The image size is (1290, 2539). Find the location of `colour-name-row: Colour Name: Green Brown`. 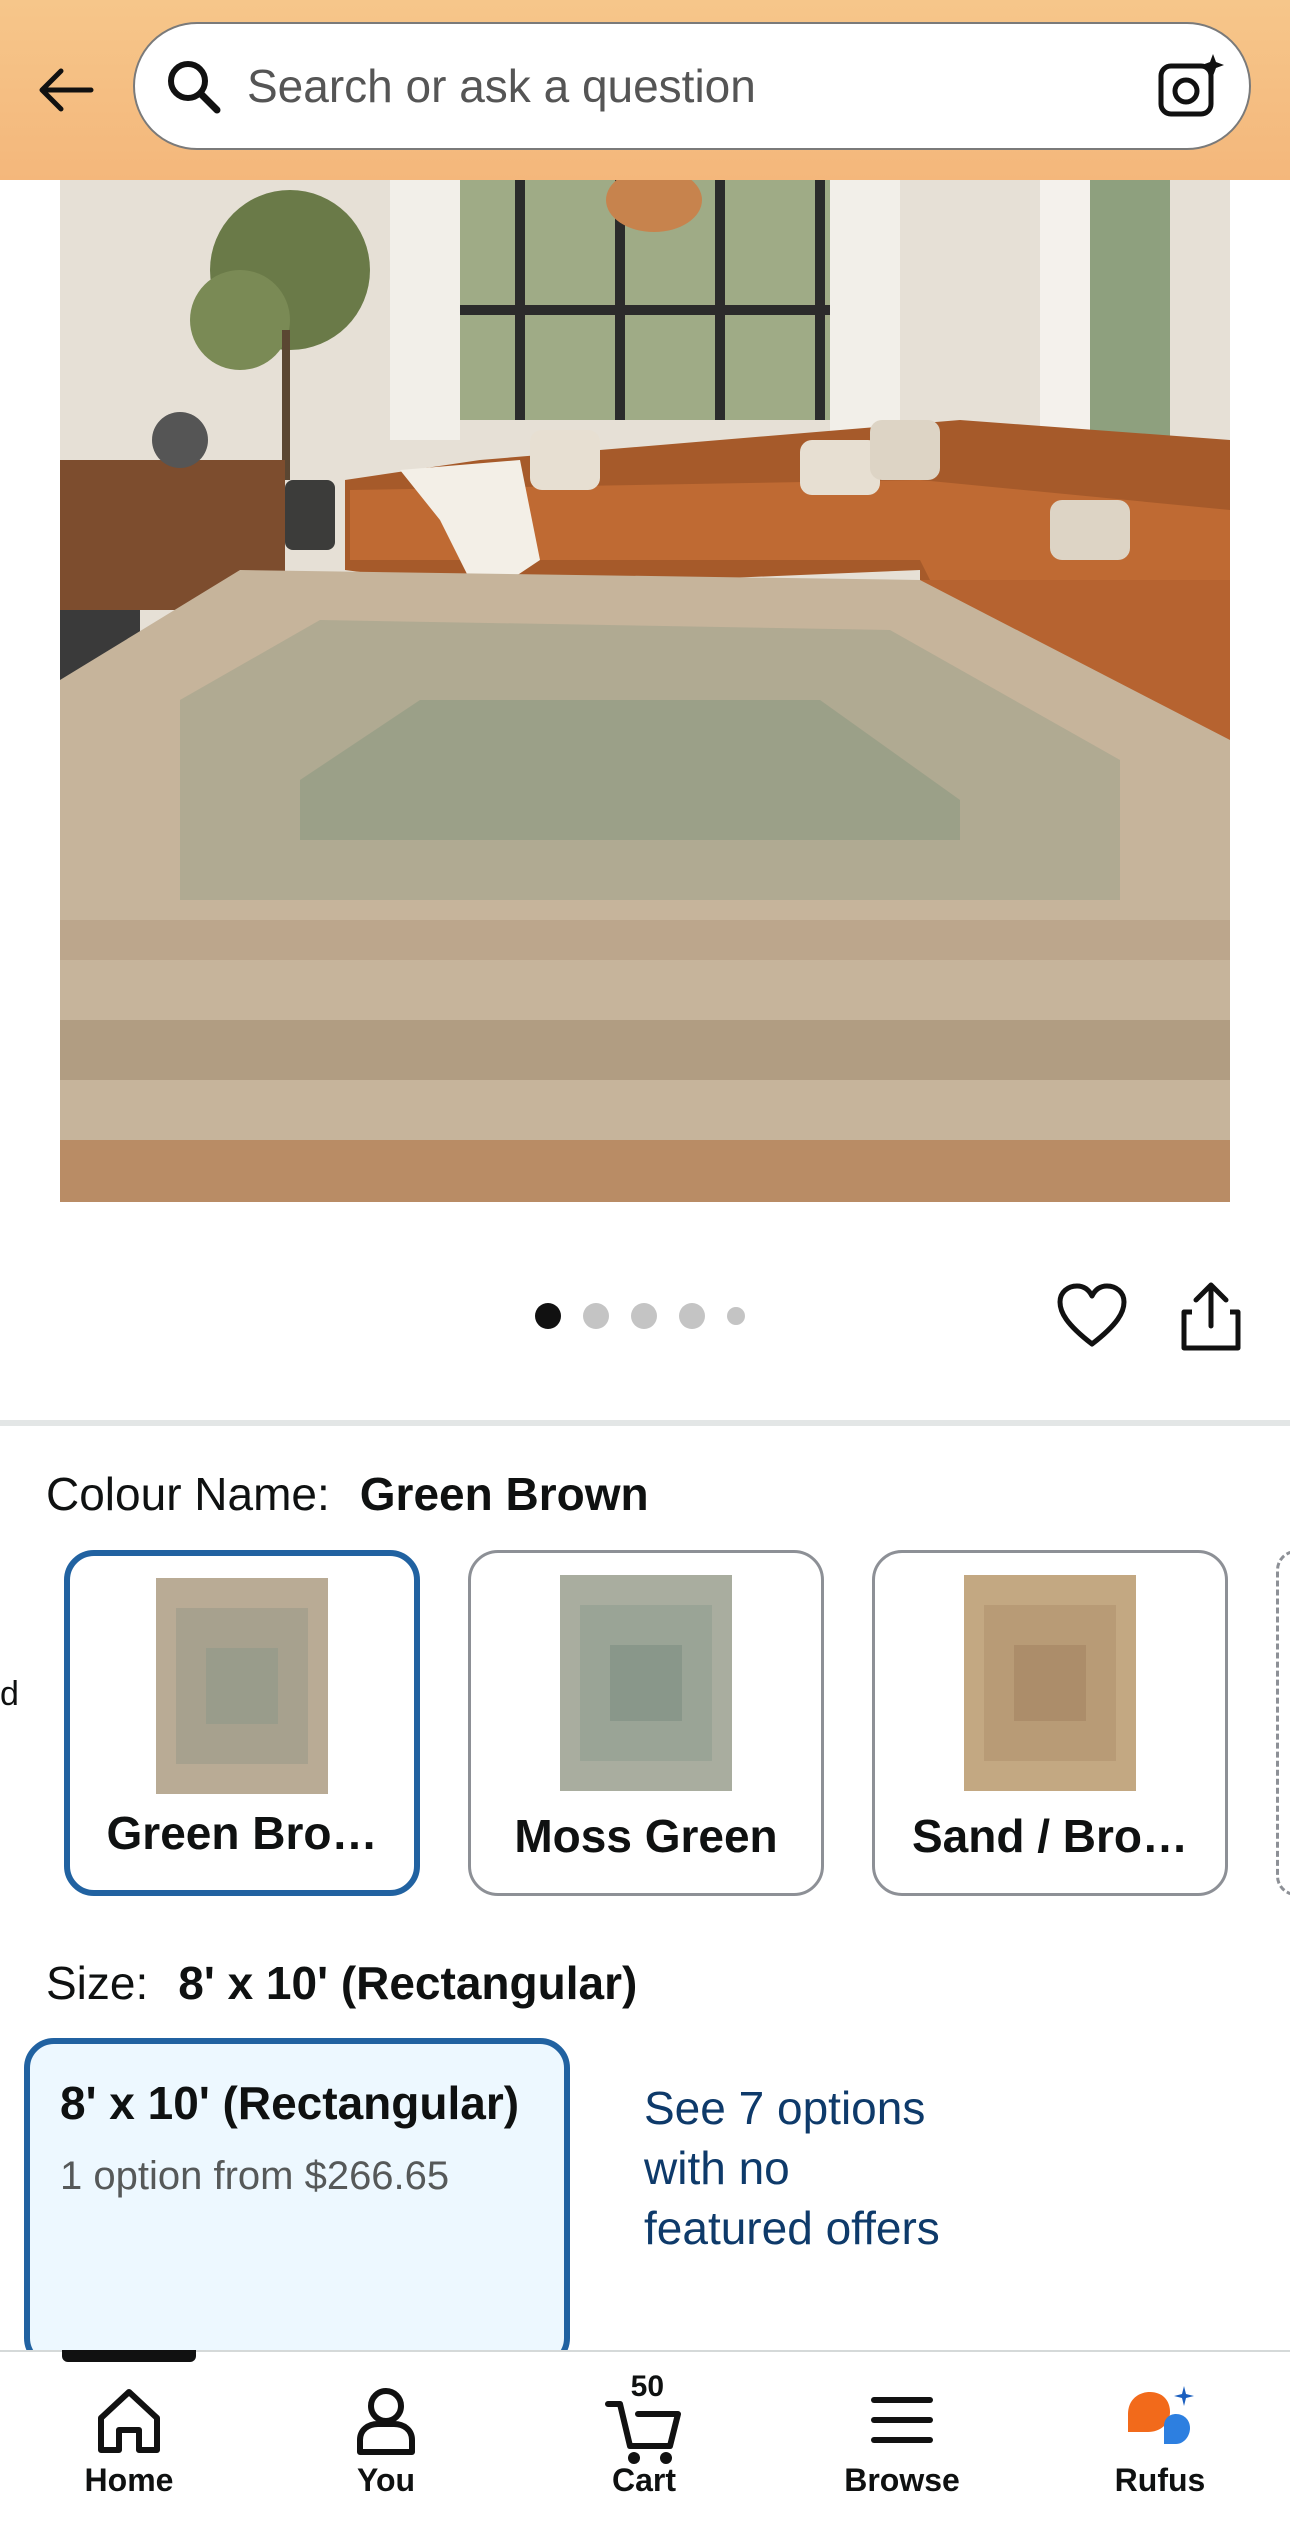

colour-name-row: Colour Name: Green Brown is located at coordinates (347, 1494).